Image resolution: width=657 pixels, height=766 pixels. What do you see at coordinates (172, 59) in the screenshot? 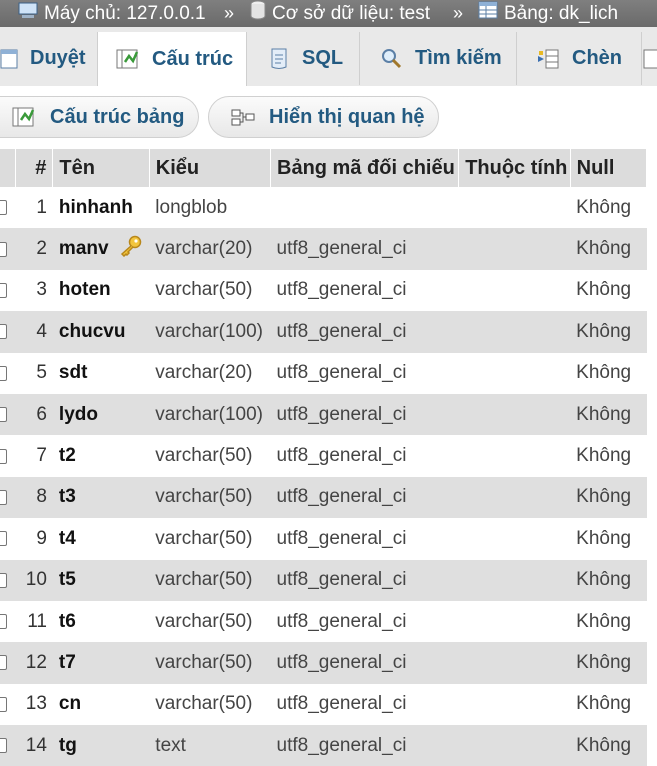
I see `tab-structure: Cấu trúc` at bounding box center [172, 59].